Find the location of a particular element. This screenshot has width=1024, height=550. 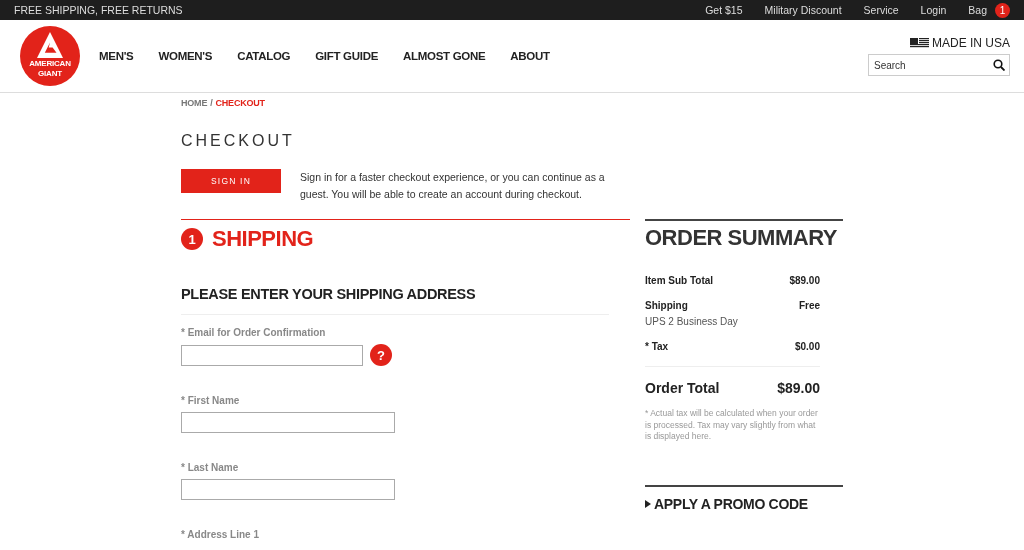

breadcrumb-link: CHECKOUT is located at coordinates (240, 103).